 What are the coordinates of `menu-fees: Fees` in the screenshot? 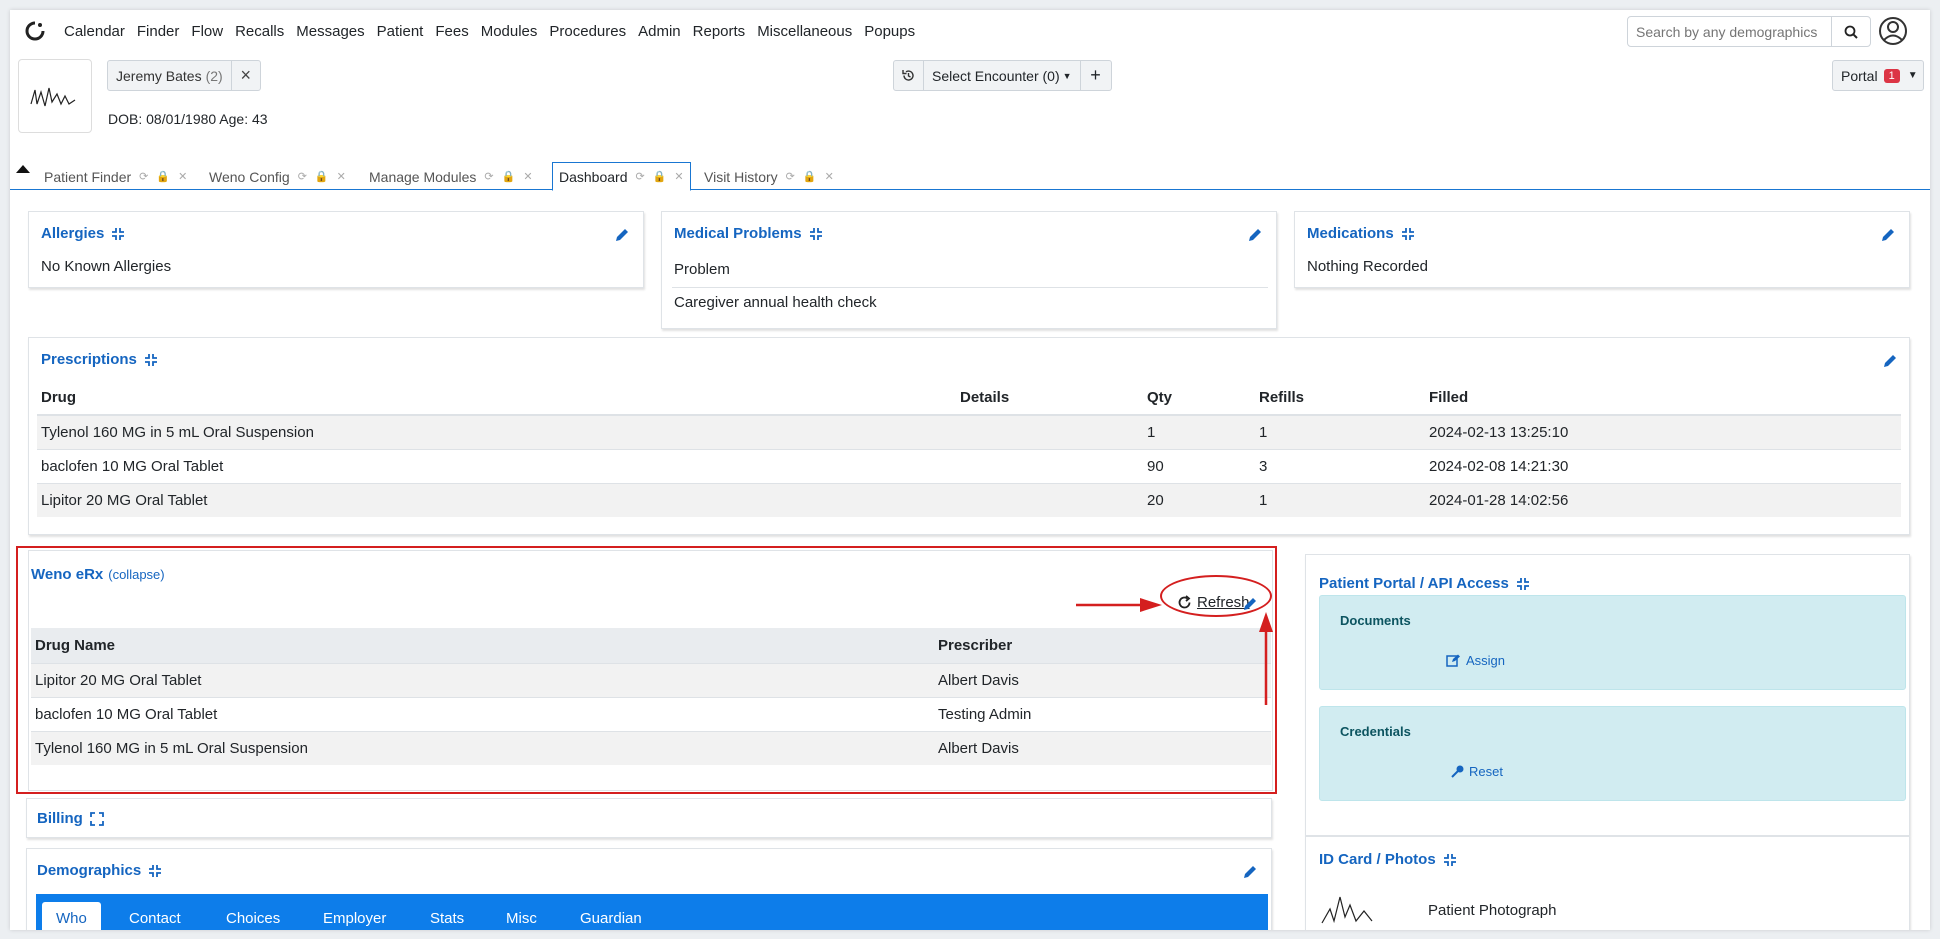 It's located at (451, 31).